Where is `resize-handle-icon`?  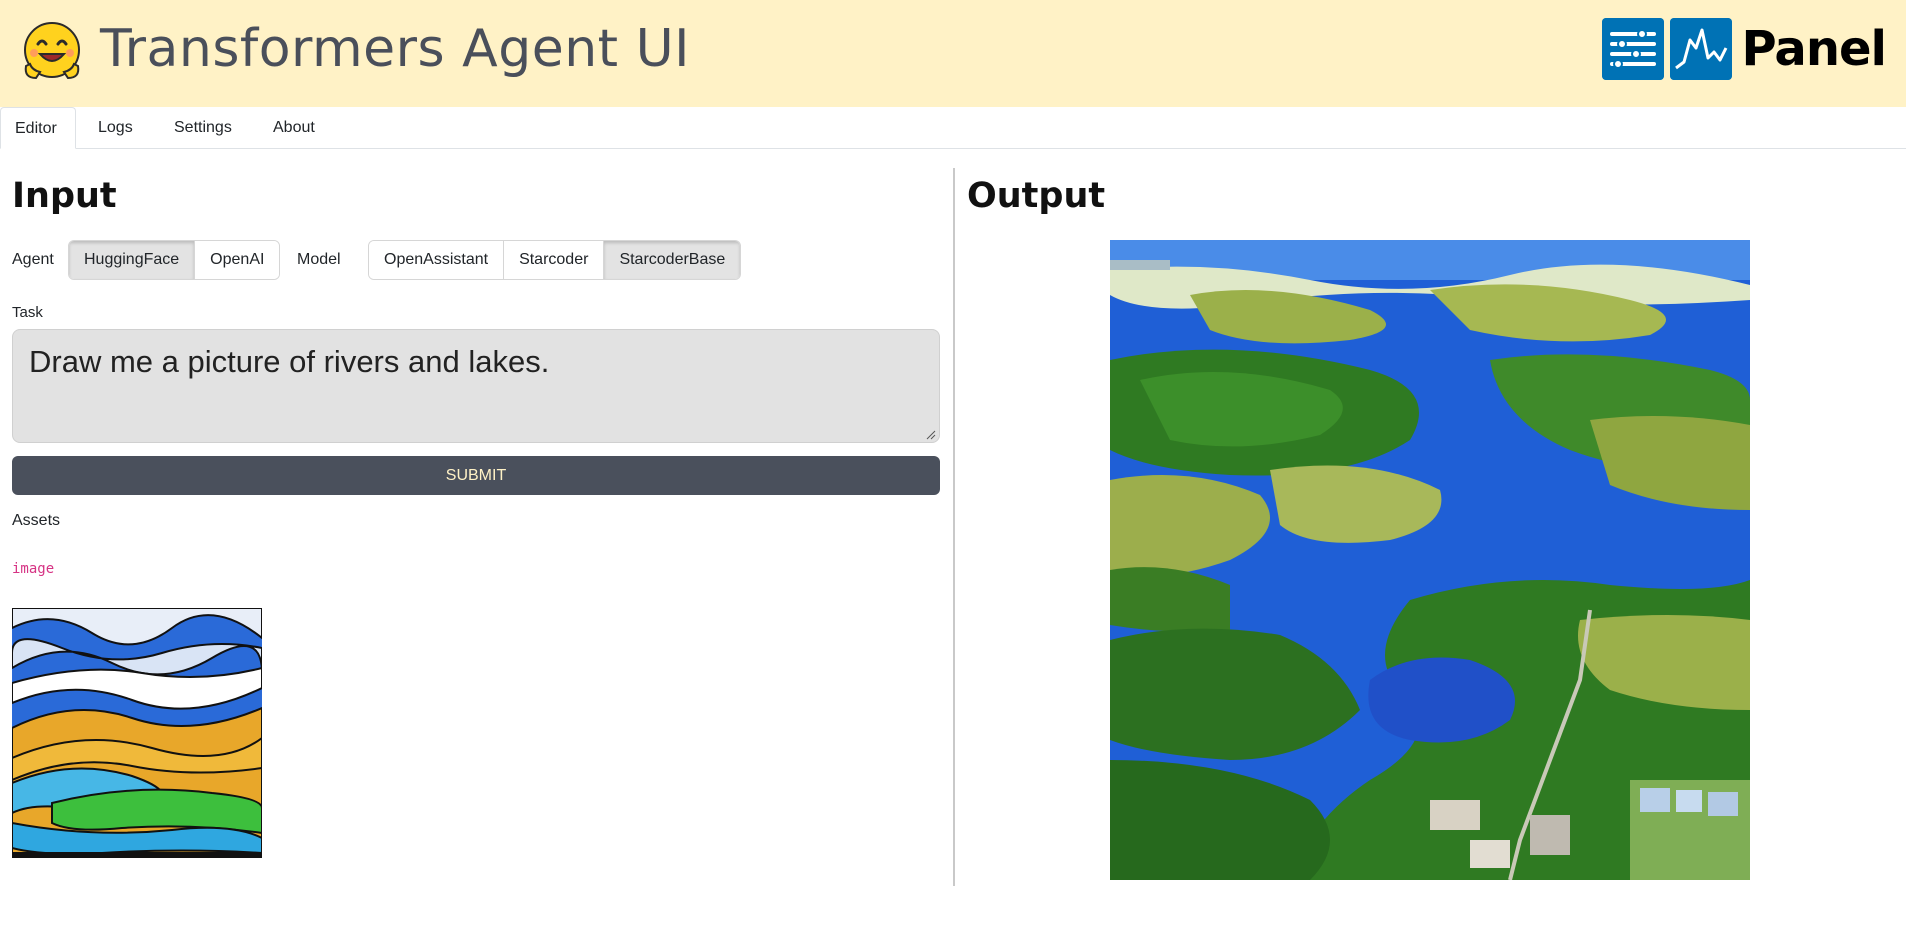
resize-handle-icon is located at coordinates (931, 435).